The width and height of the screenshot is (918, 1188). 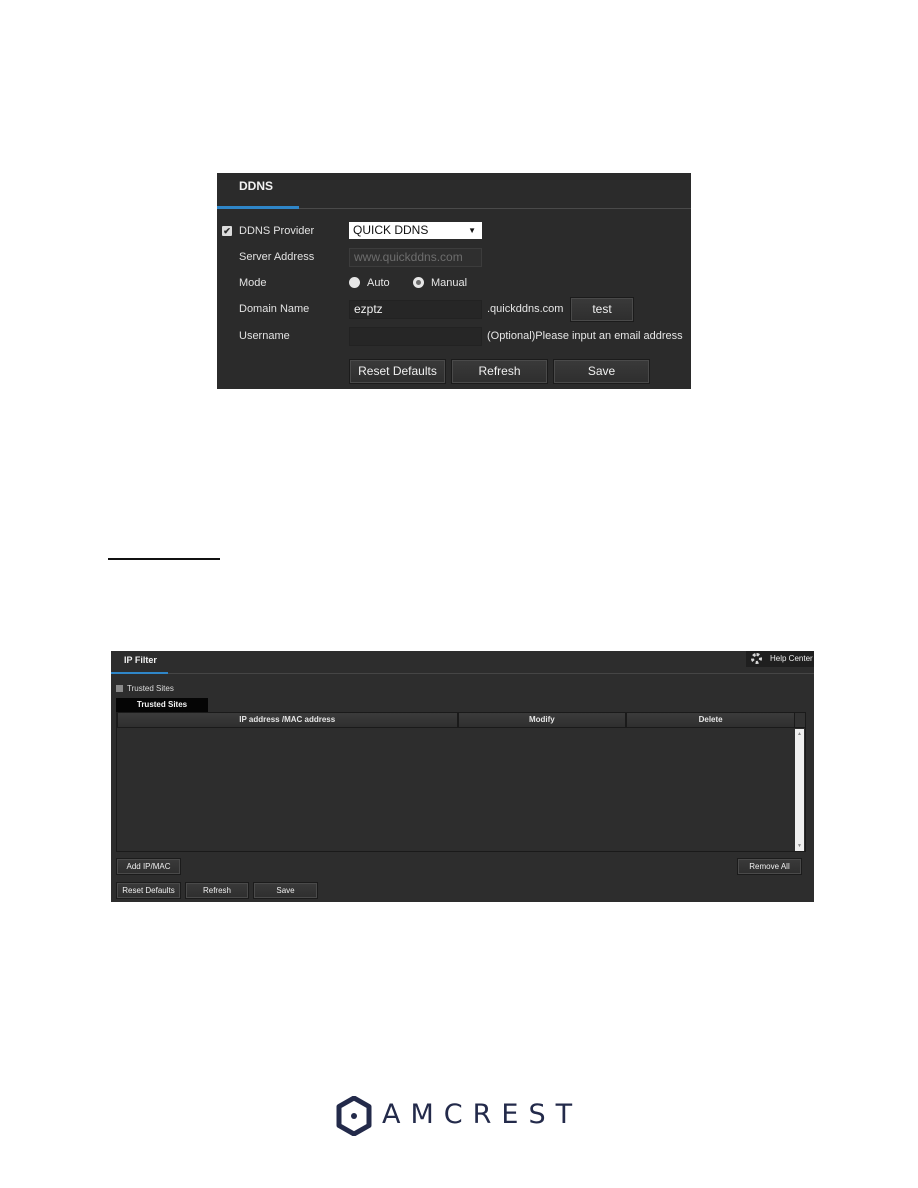 What do you see at coordinates (602, 309) in the screenshot?
I see `test-button: test` at bounding box center [602, 309].